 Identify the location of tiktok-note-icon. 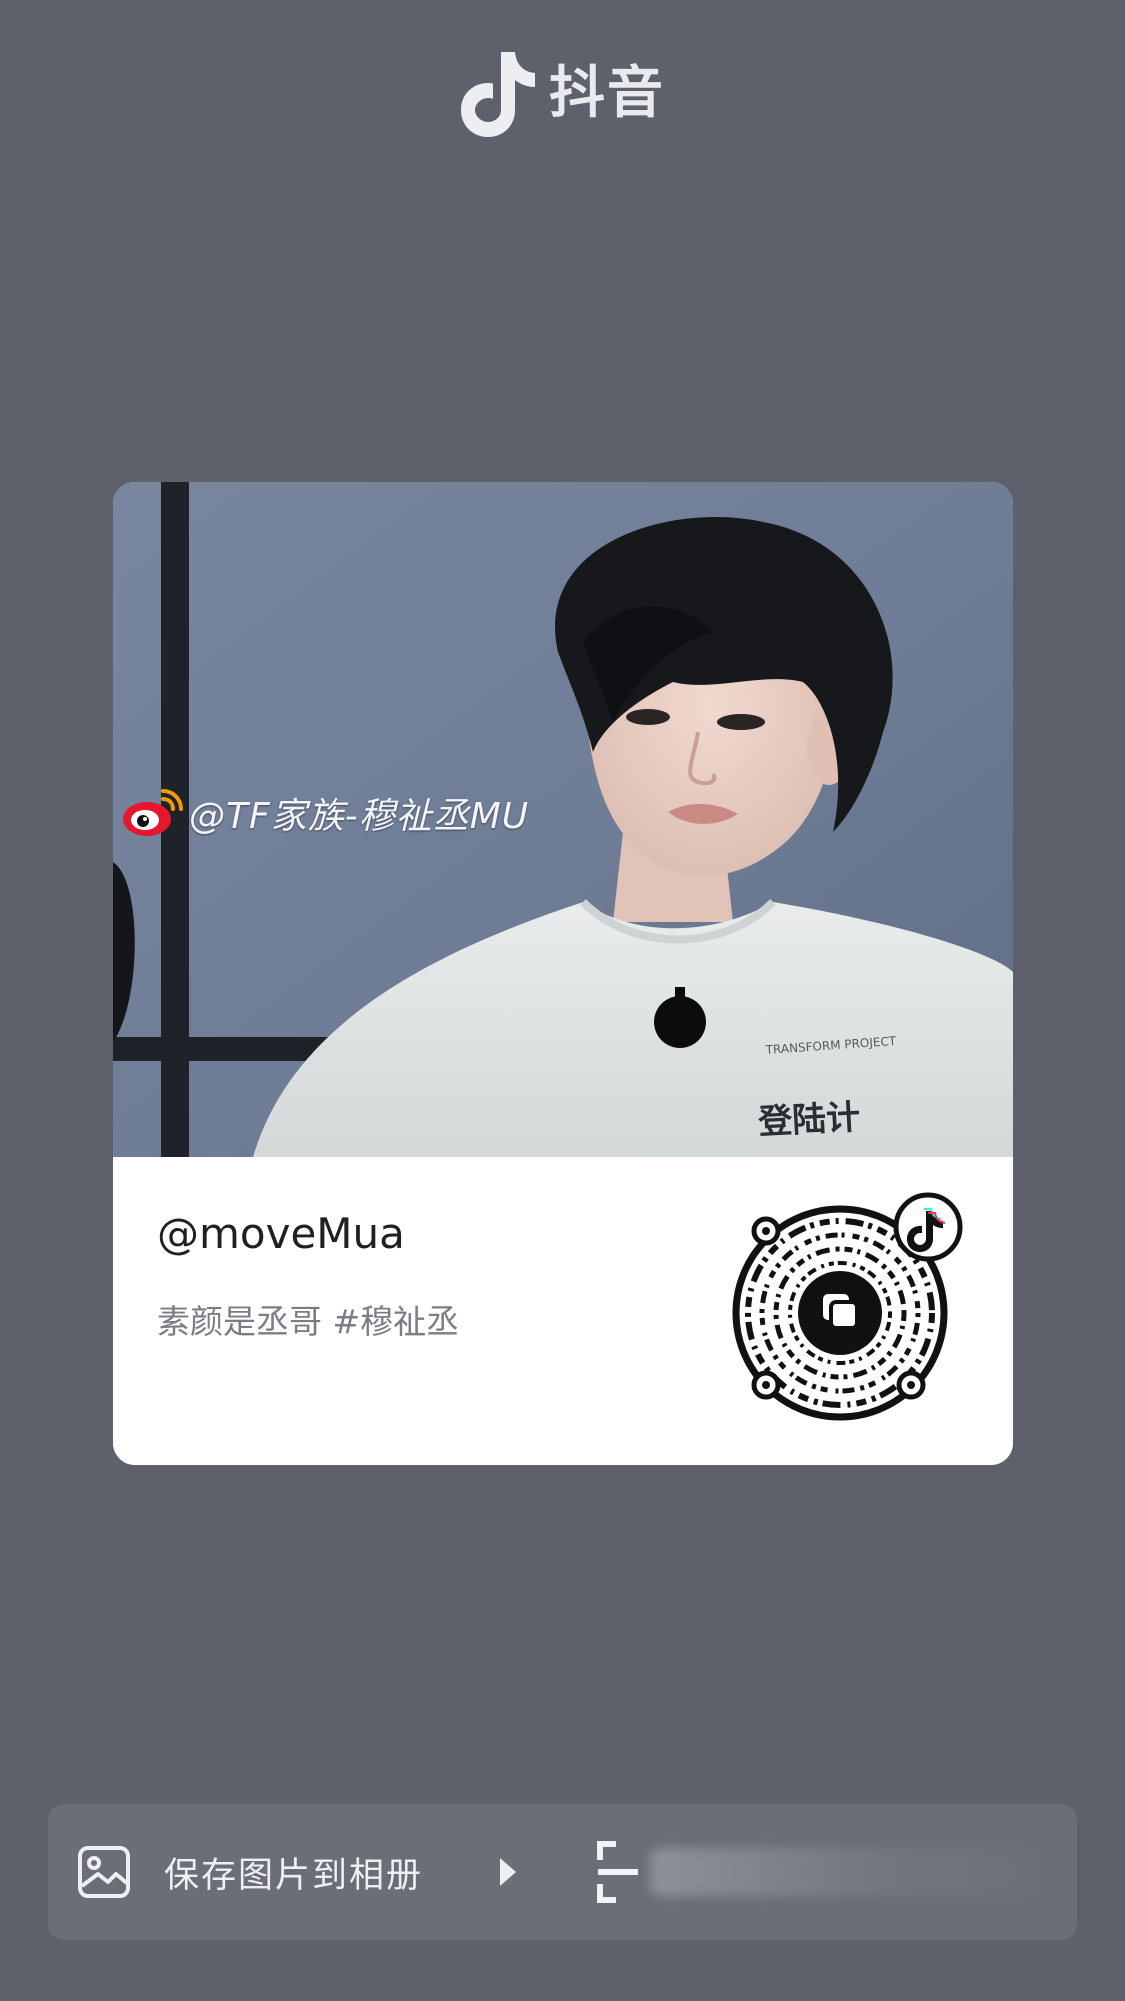
(498, 94).